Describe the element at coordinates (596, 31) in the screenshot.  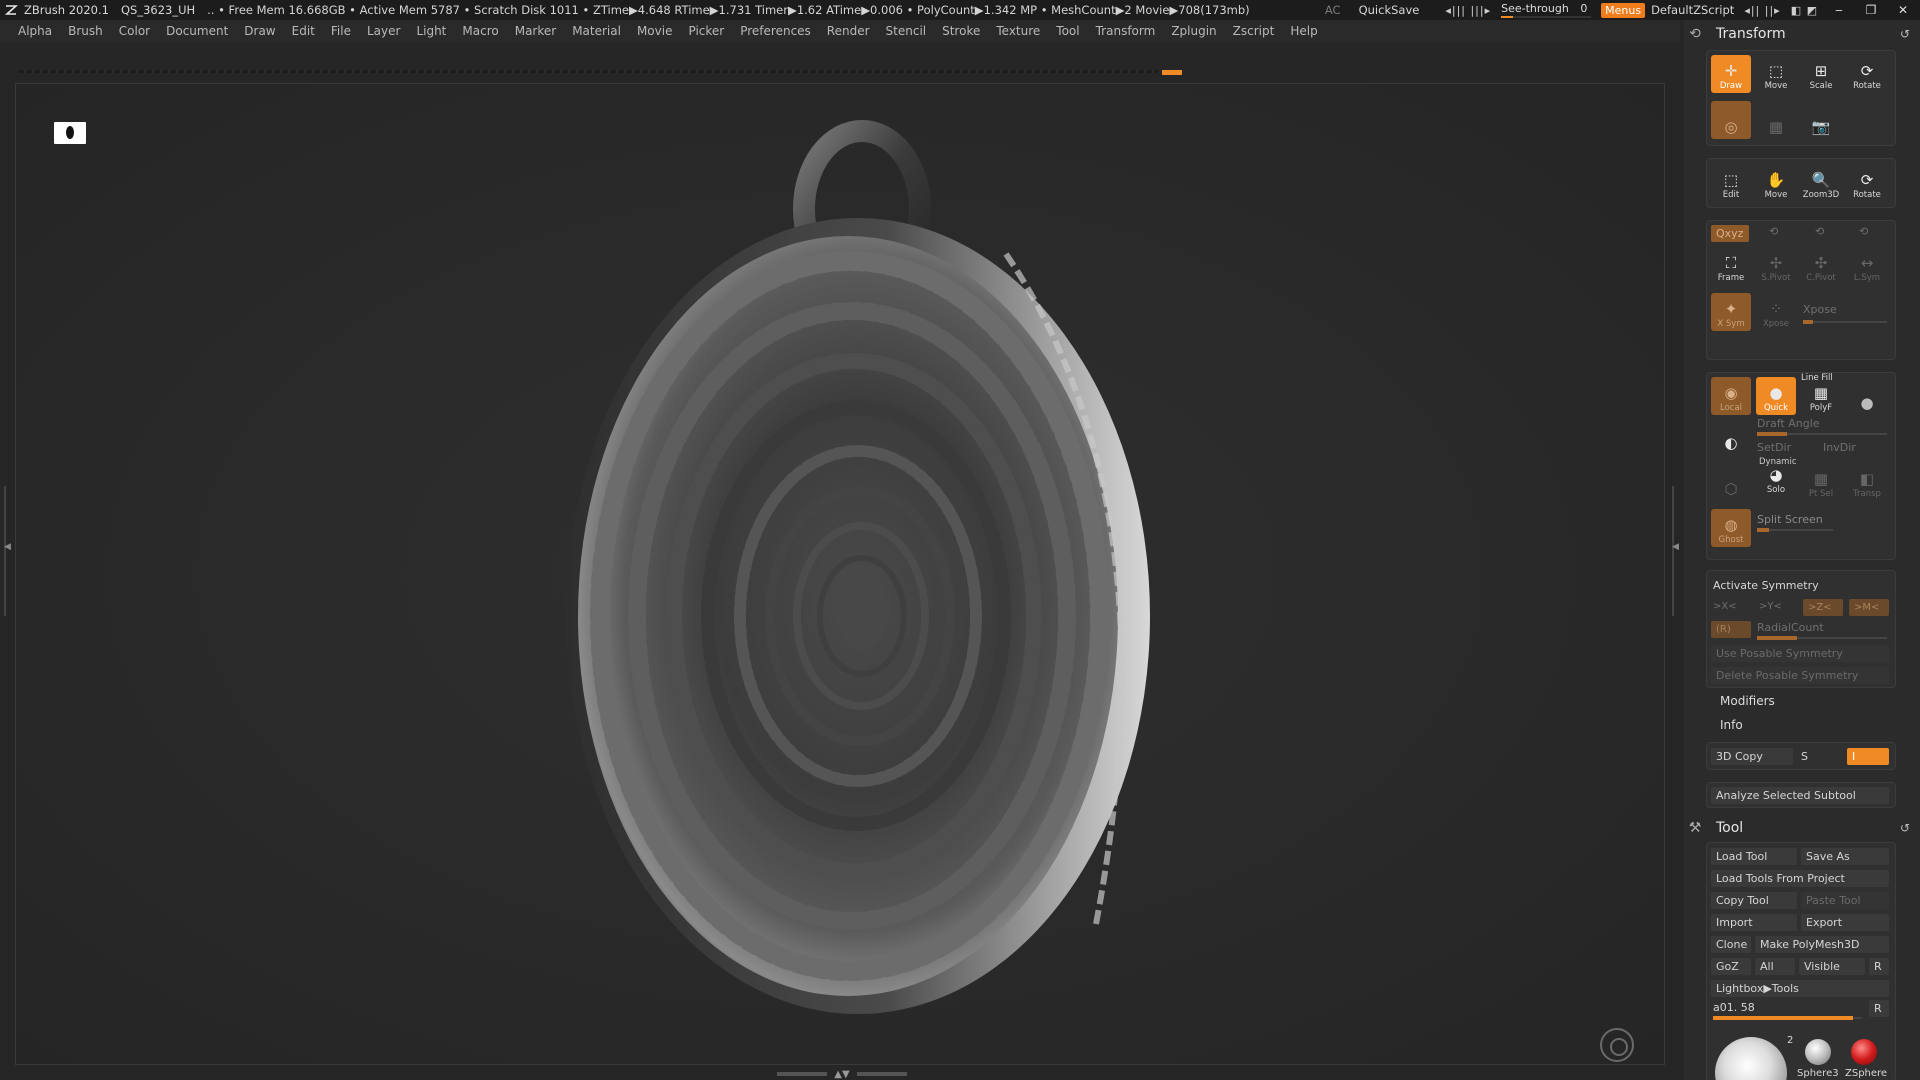
I see `menu-material: Material` at that location.